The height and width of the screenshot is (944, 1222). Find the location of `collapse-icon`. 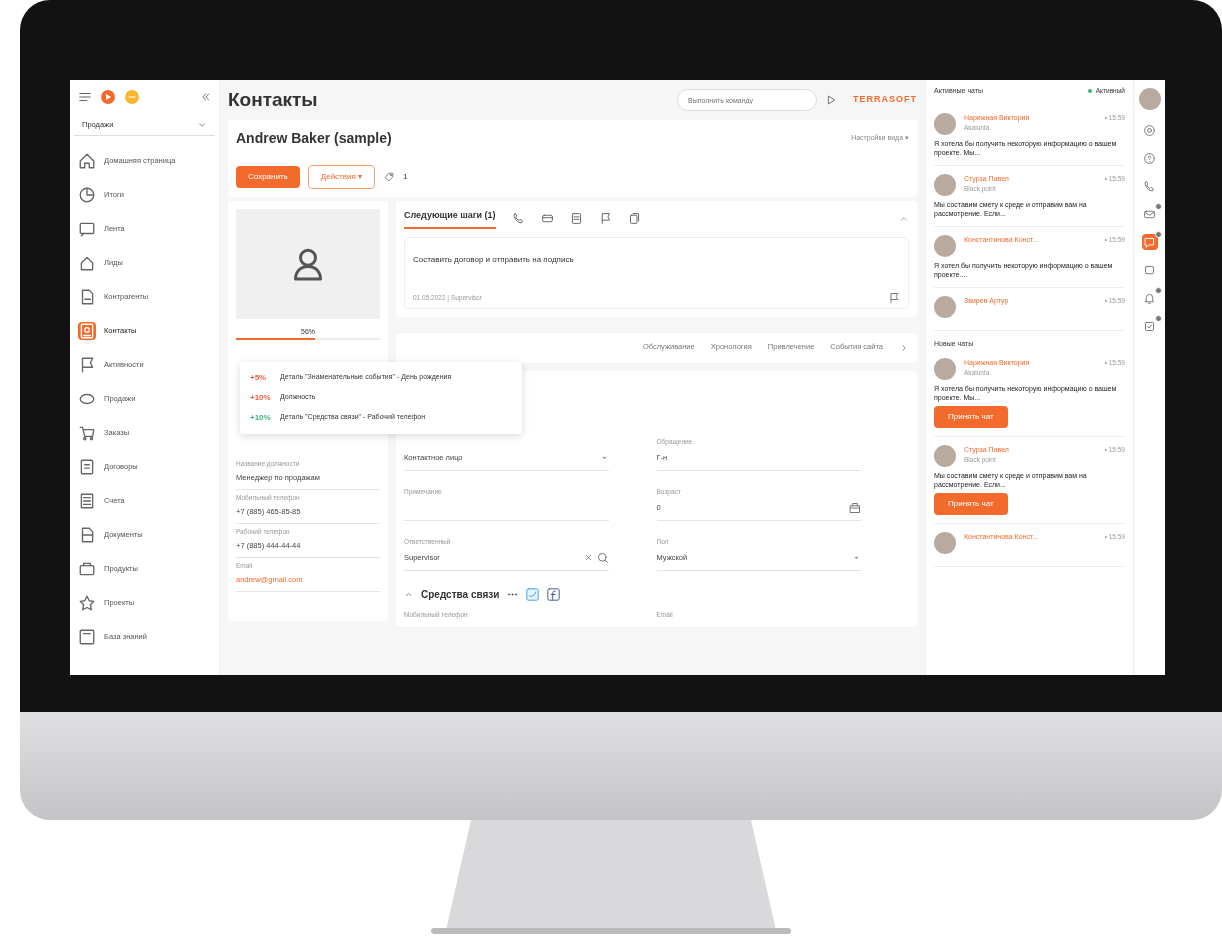

collapse-icon is located at coordinates (205, 97).